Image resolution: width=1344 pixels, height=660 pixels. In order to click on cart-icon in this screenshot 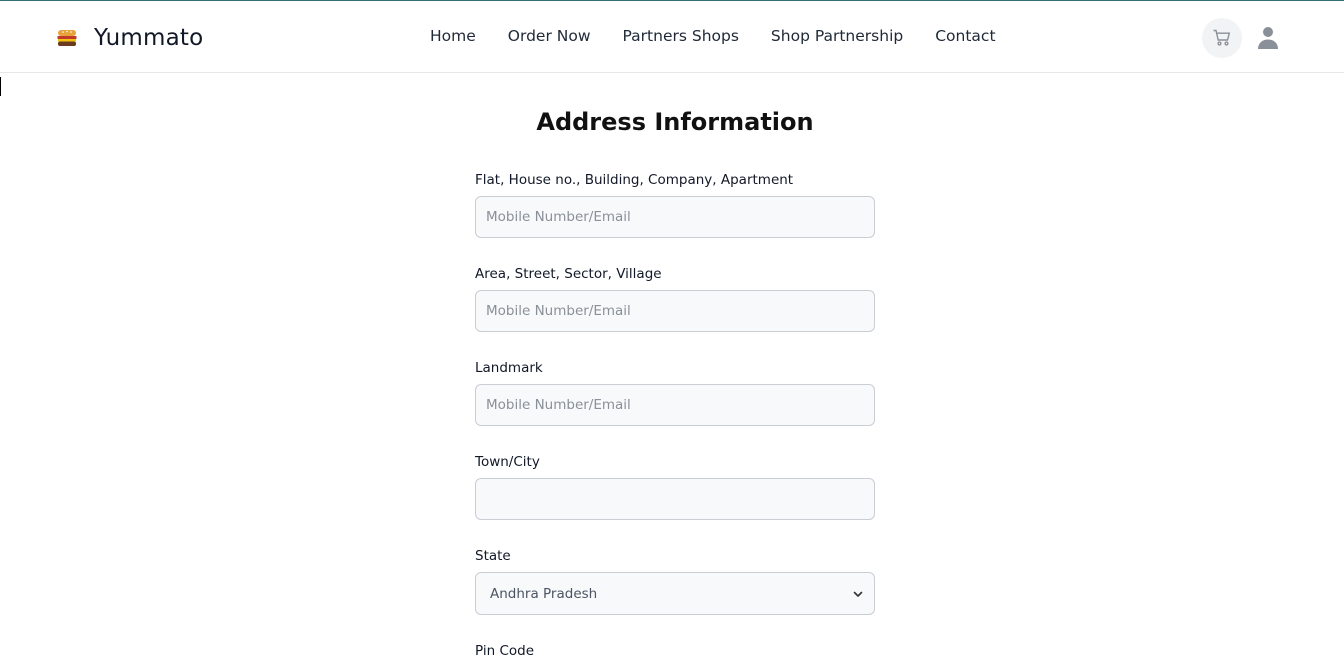, I will do `click(1222, 37)`.